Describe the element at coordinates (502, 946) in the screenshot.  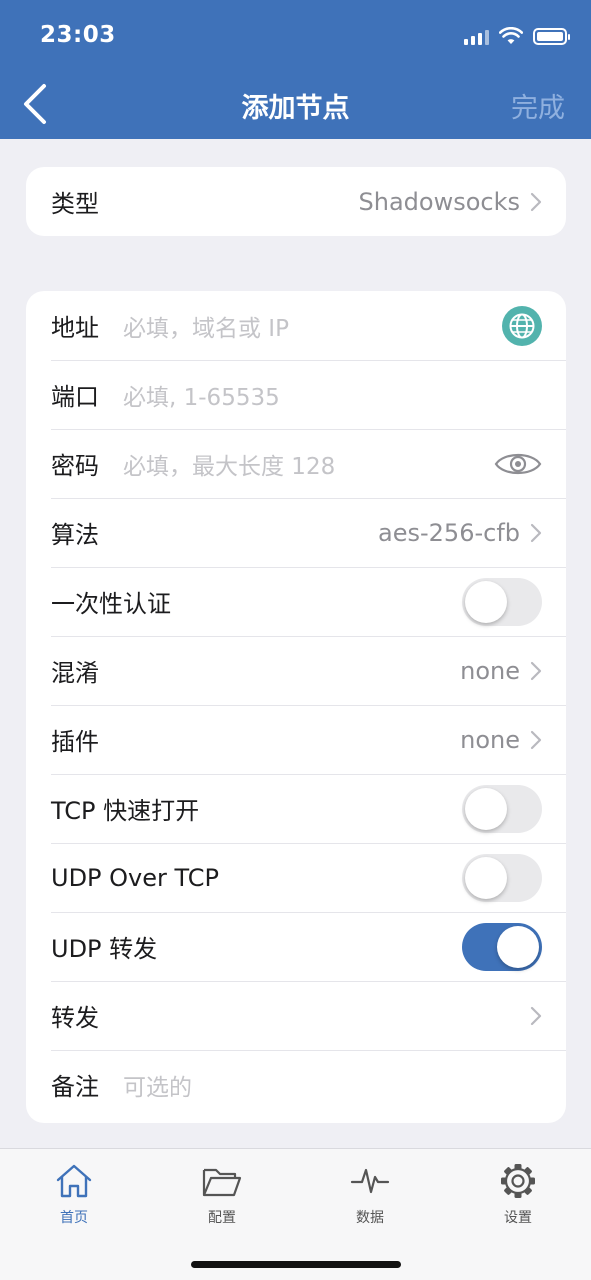
I see `udp-relay-toggle` at that location.